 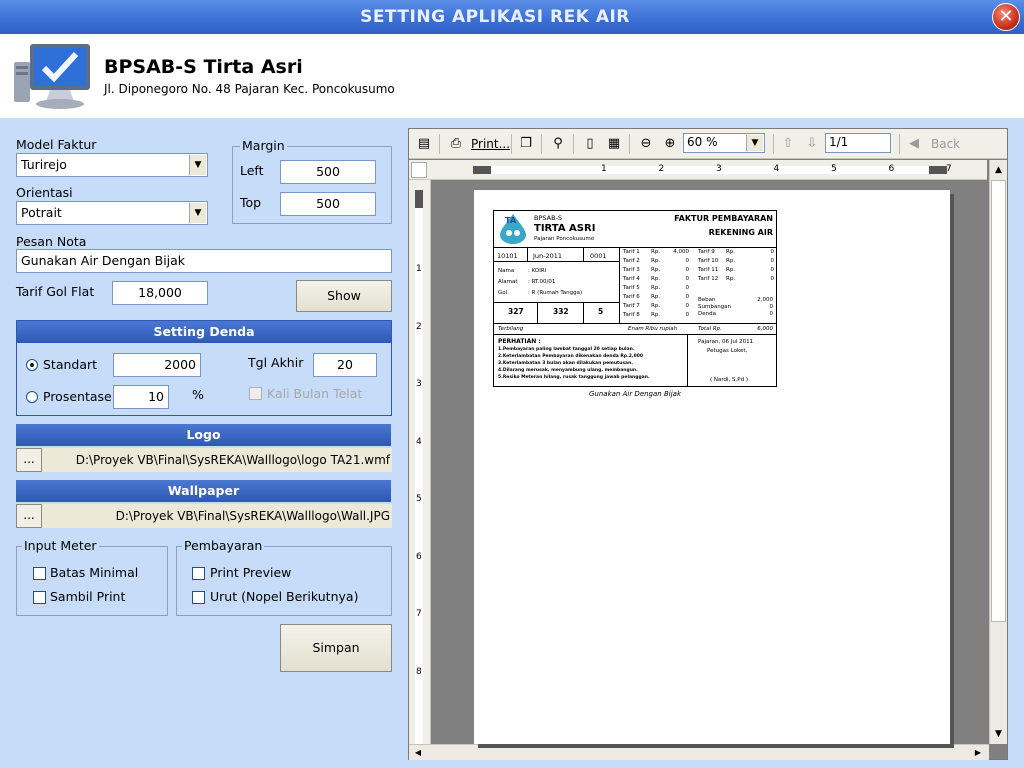 I want to click on tarif-row: Tarif 12 Rp. 0, so click(x=736, y=280).